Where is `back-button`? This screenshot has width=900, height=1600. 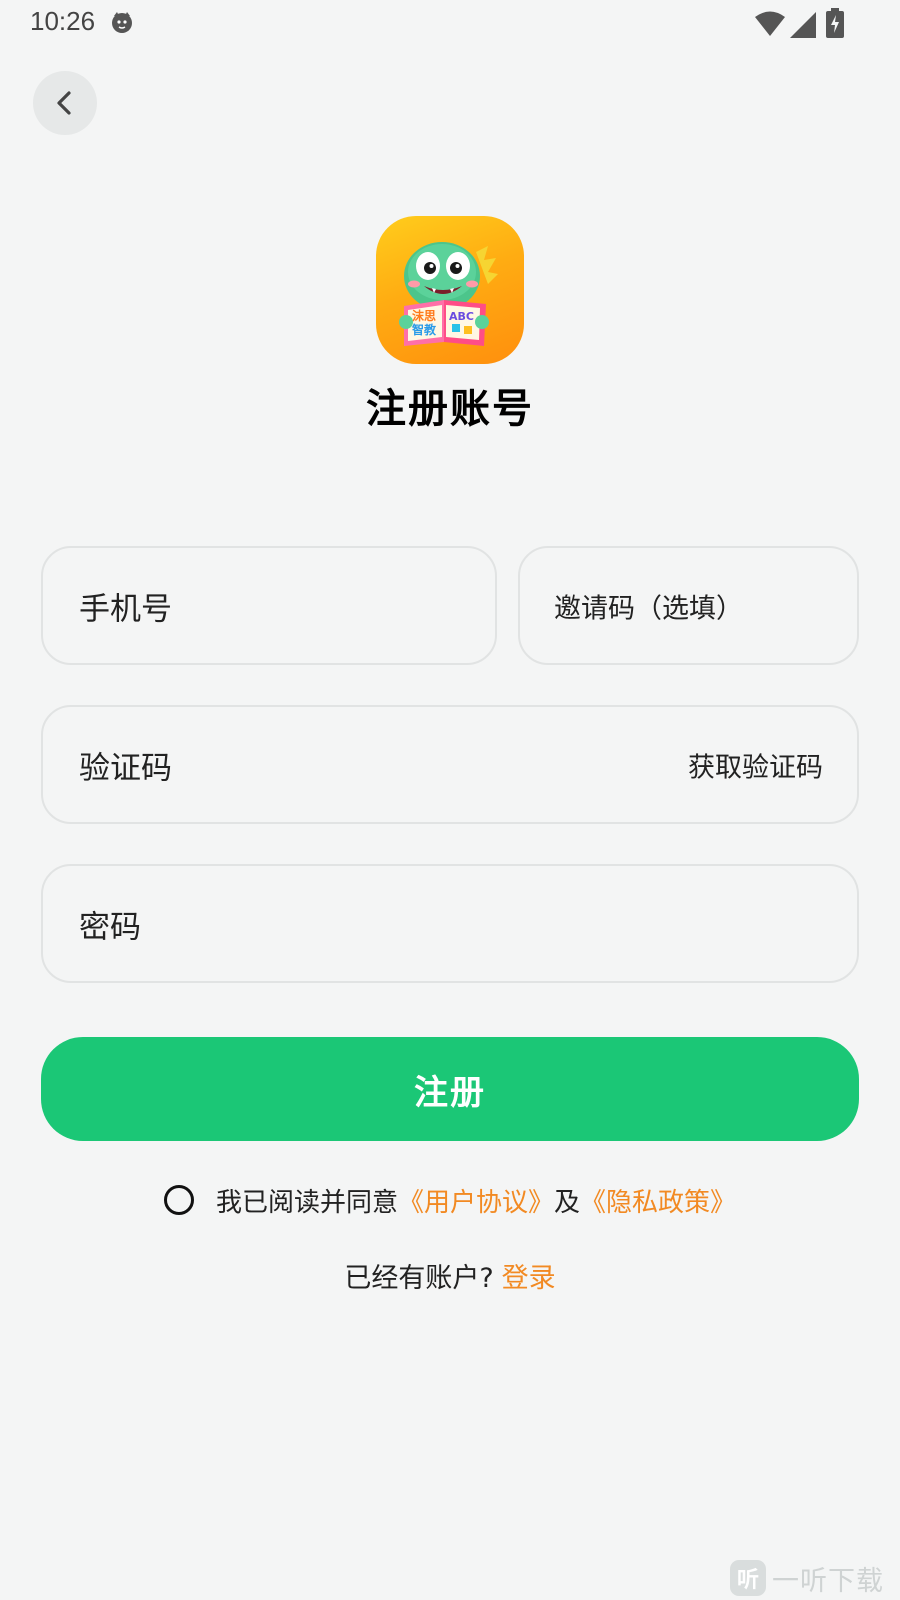 back-button is located at coordinates (65, 103).